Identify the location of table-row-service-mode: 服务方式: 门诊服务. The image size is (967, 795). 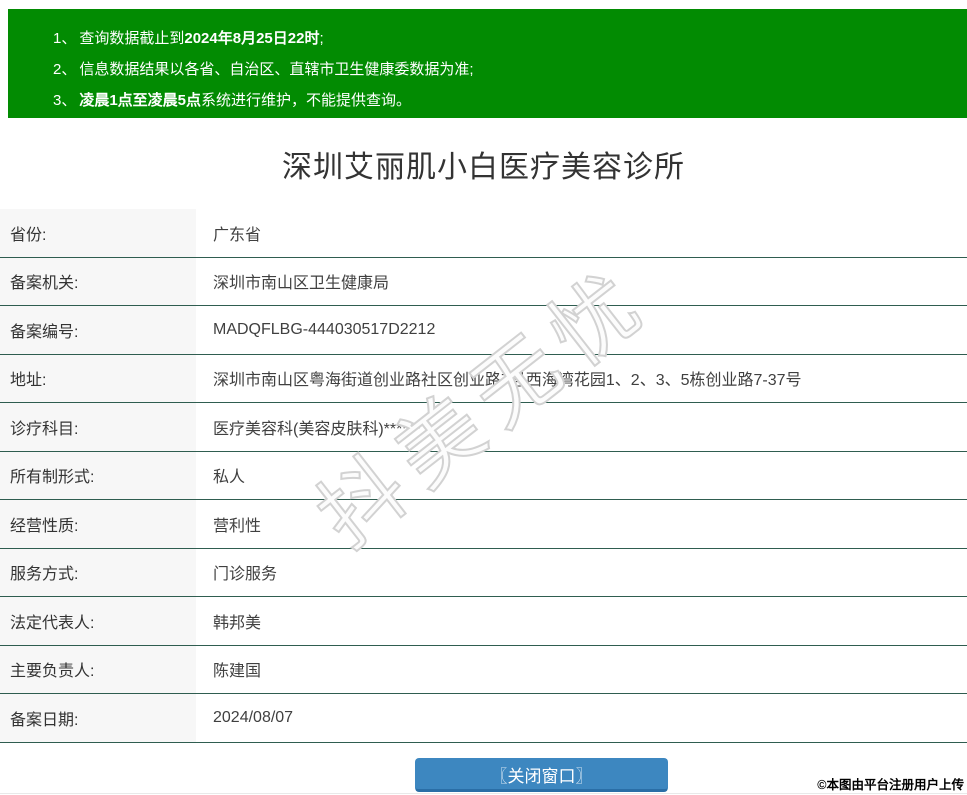
(483, 572).